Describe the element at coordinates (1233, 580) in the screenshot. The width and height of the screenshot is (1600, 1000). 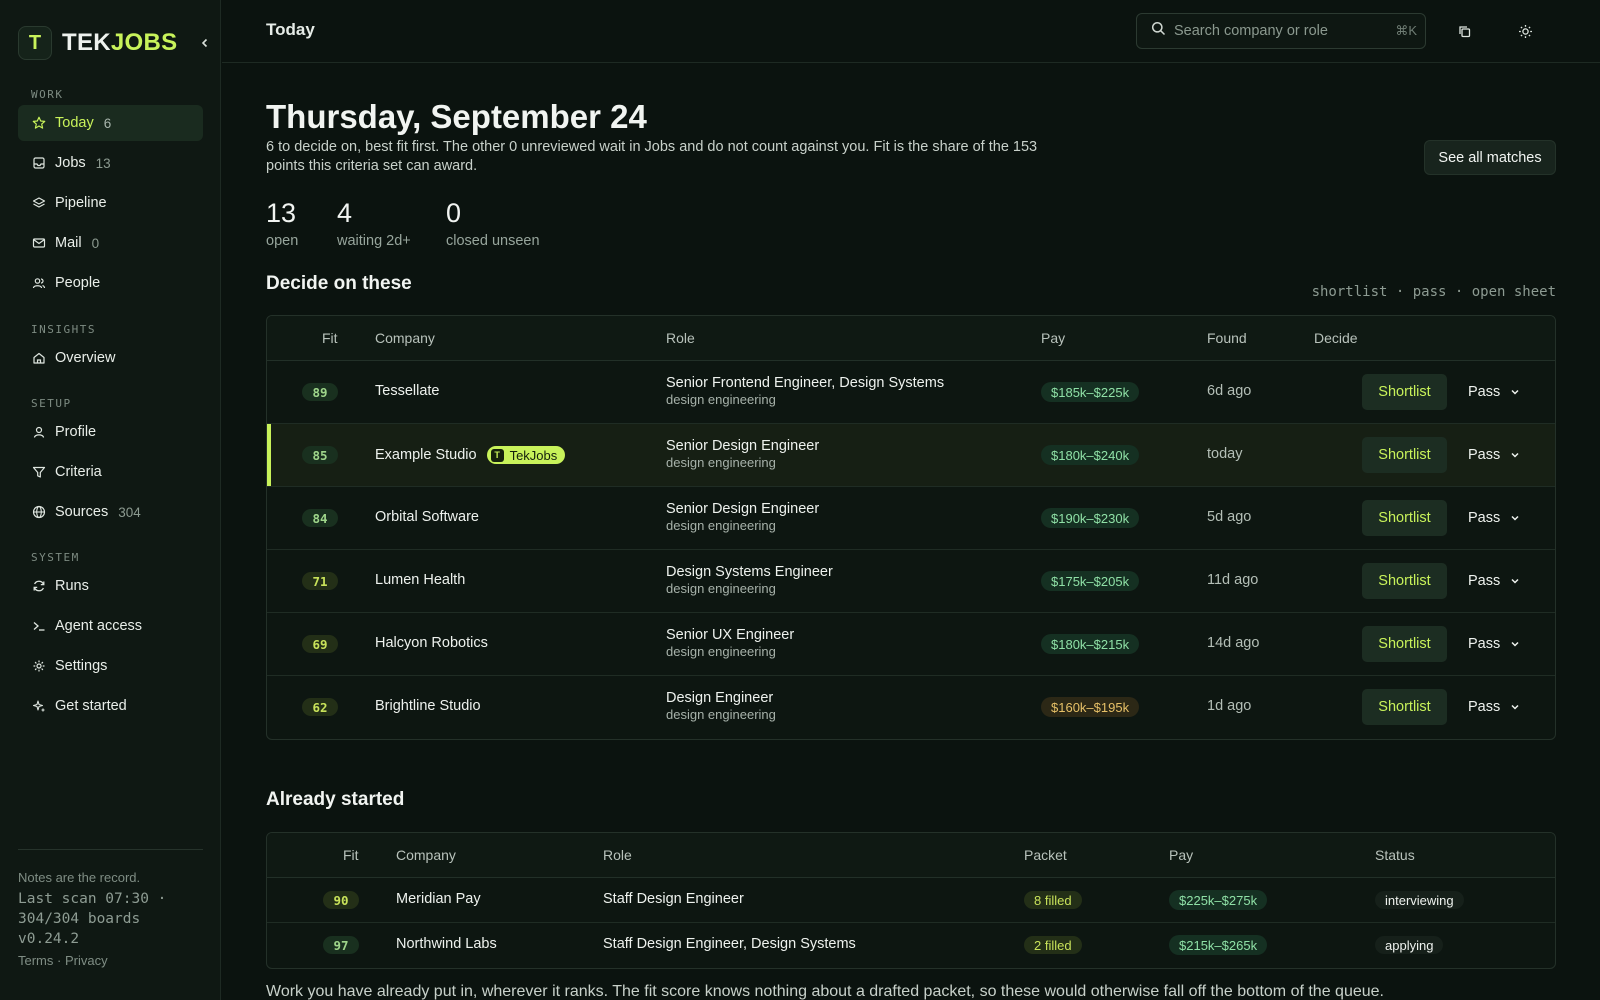
I see `found-time: 11d ago` at that location.